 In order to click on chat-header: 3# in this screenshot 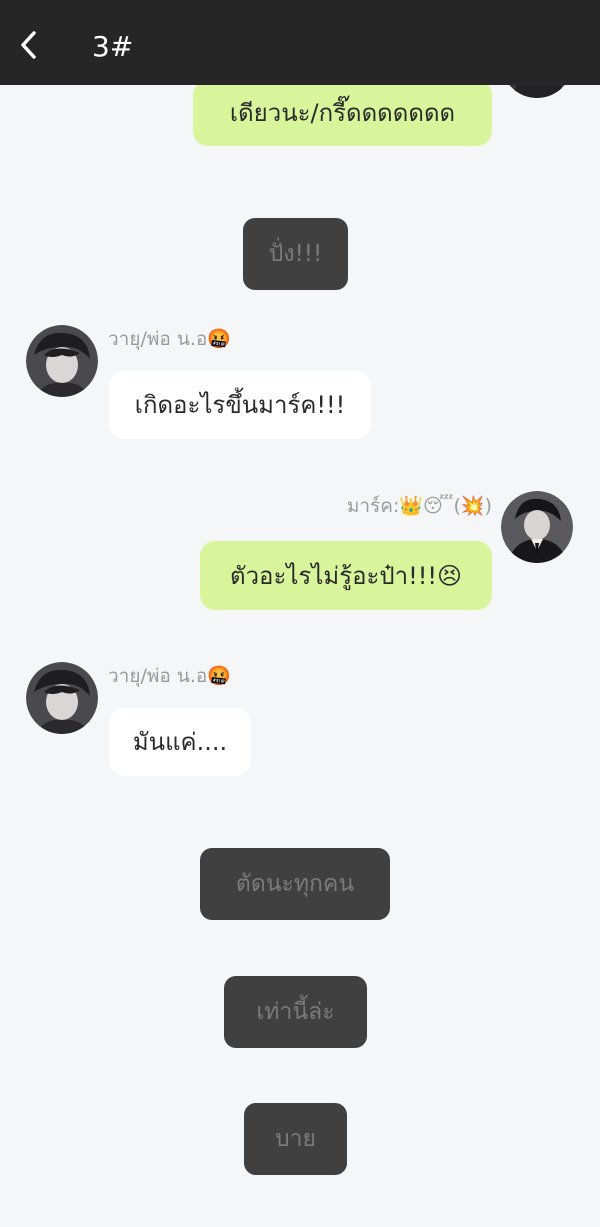, I will do `click(300, 42)`.